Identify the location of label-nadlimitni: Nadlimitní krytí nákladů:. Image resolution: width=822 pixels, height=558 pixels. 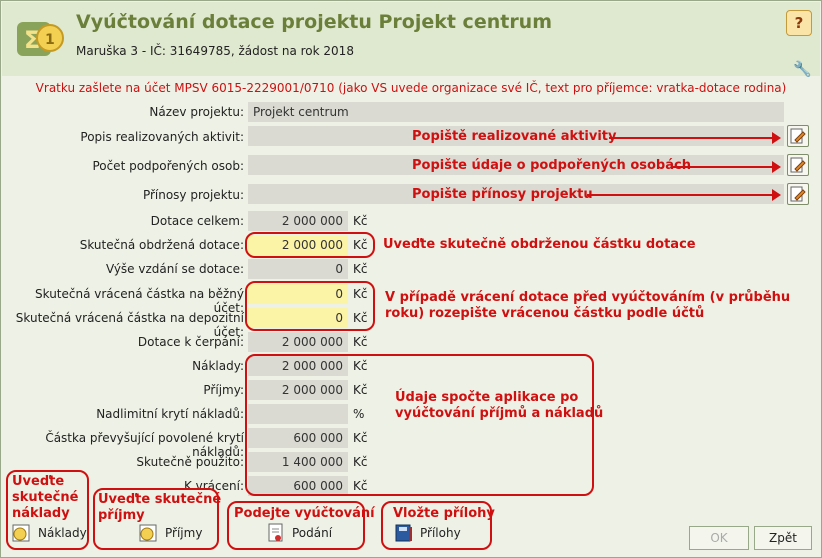
(170, 414).